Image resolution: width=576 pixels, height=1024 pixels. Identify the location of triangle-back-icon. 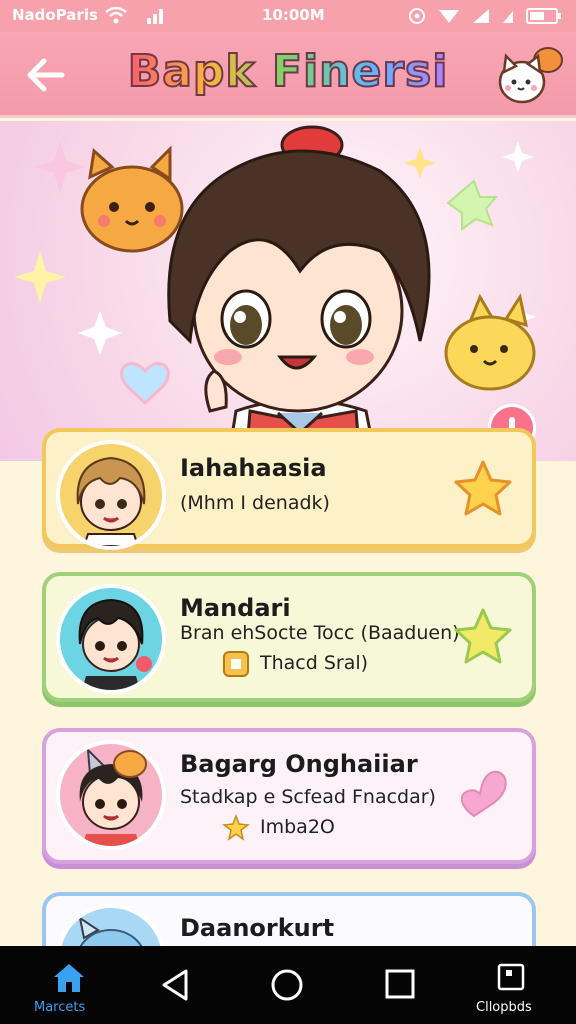
(175, 985).